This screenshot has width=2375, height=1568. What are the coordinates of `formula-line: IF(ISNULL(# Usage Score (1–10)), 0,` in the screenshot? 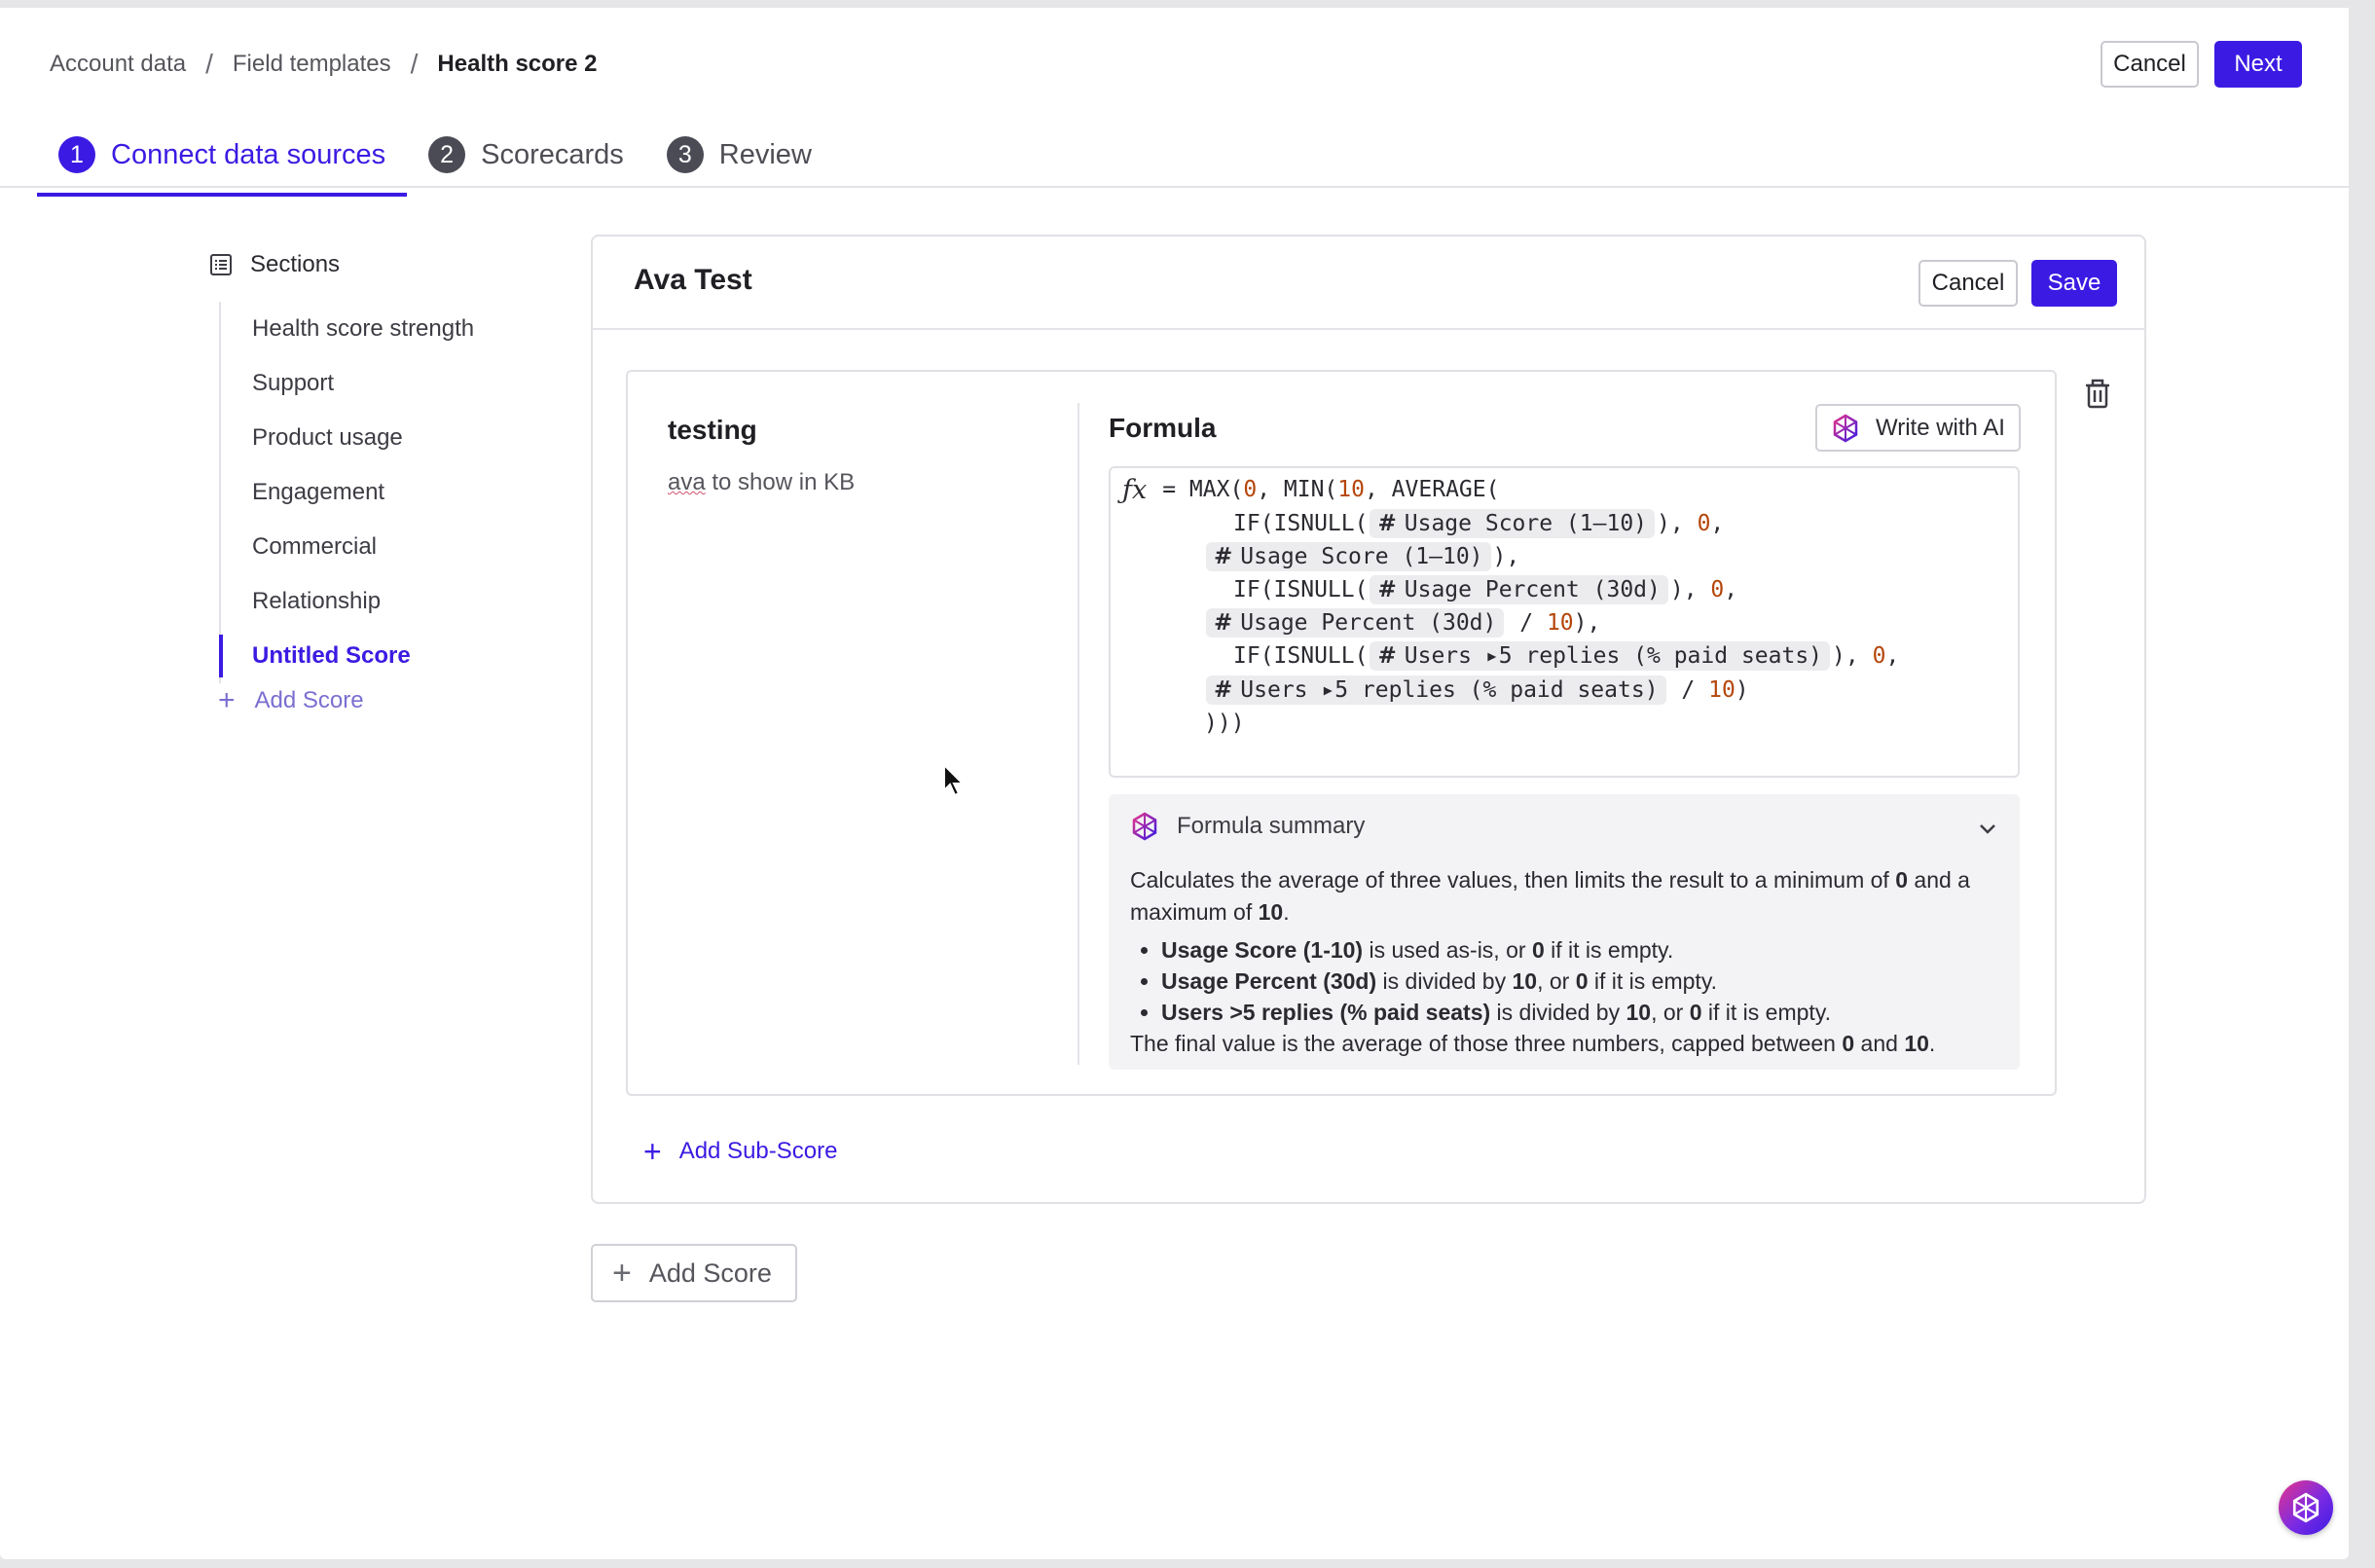 It's located at (1478, 523).